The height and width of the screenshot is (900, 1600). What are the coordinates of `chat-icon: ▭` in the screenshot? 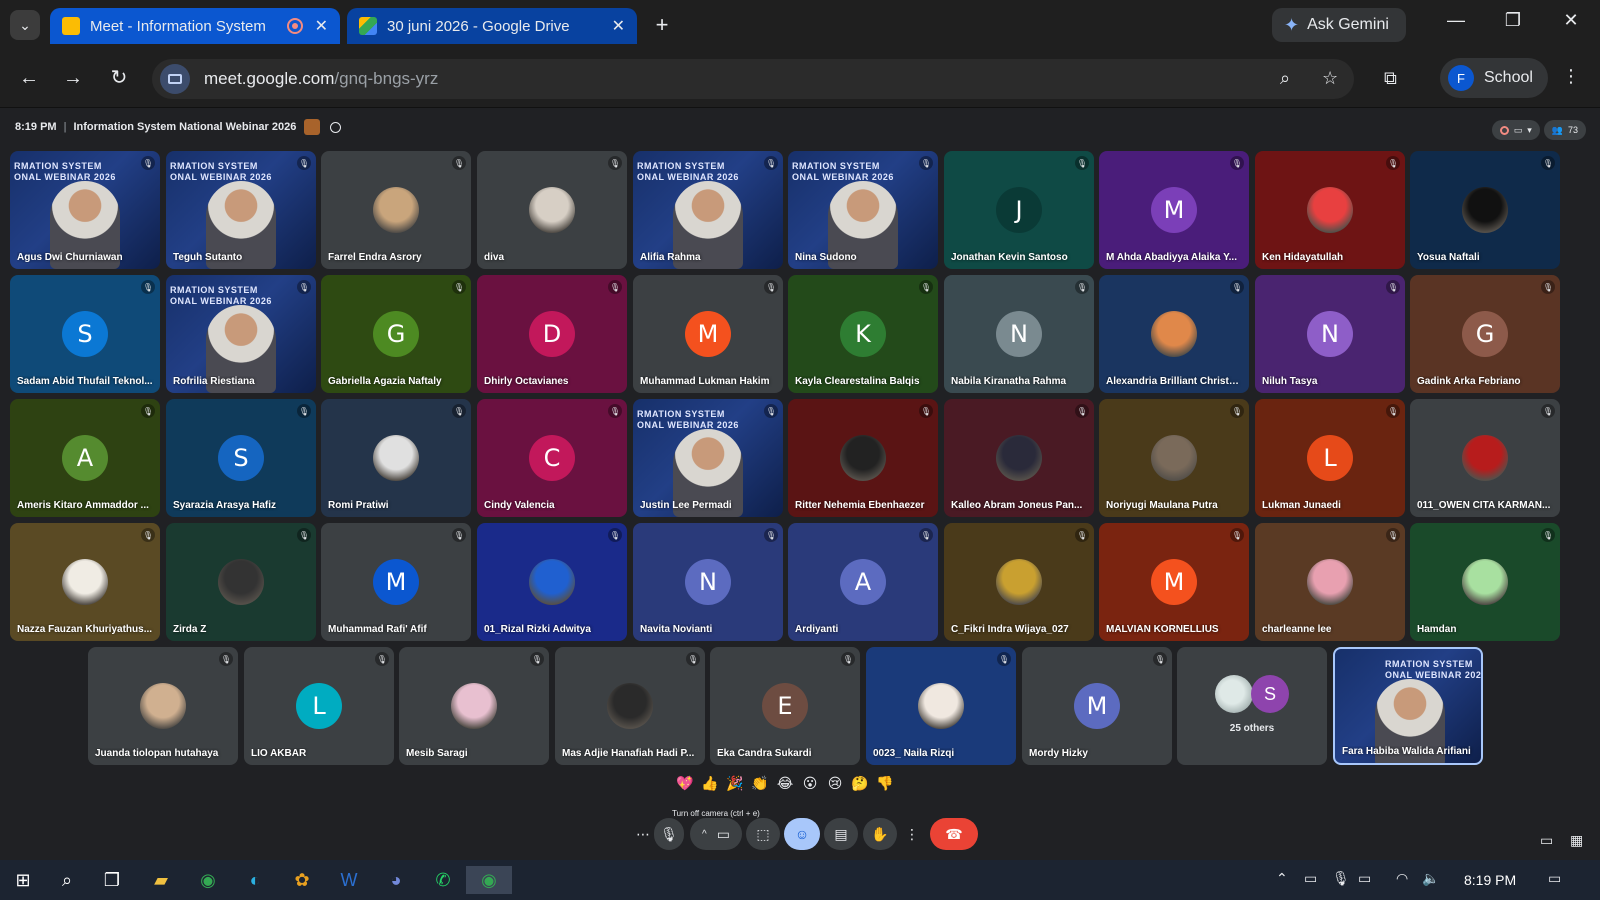 It's located at (1546, 840).